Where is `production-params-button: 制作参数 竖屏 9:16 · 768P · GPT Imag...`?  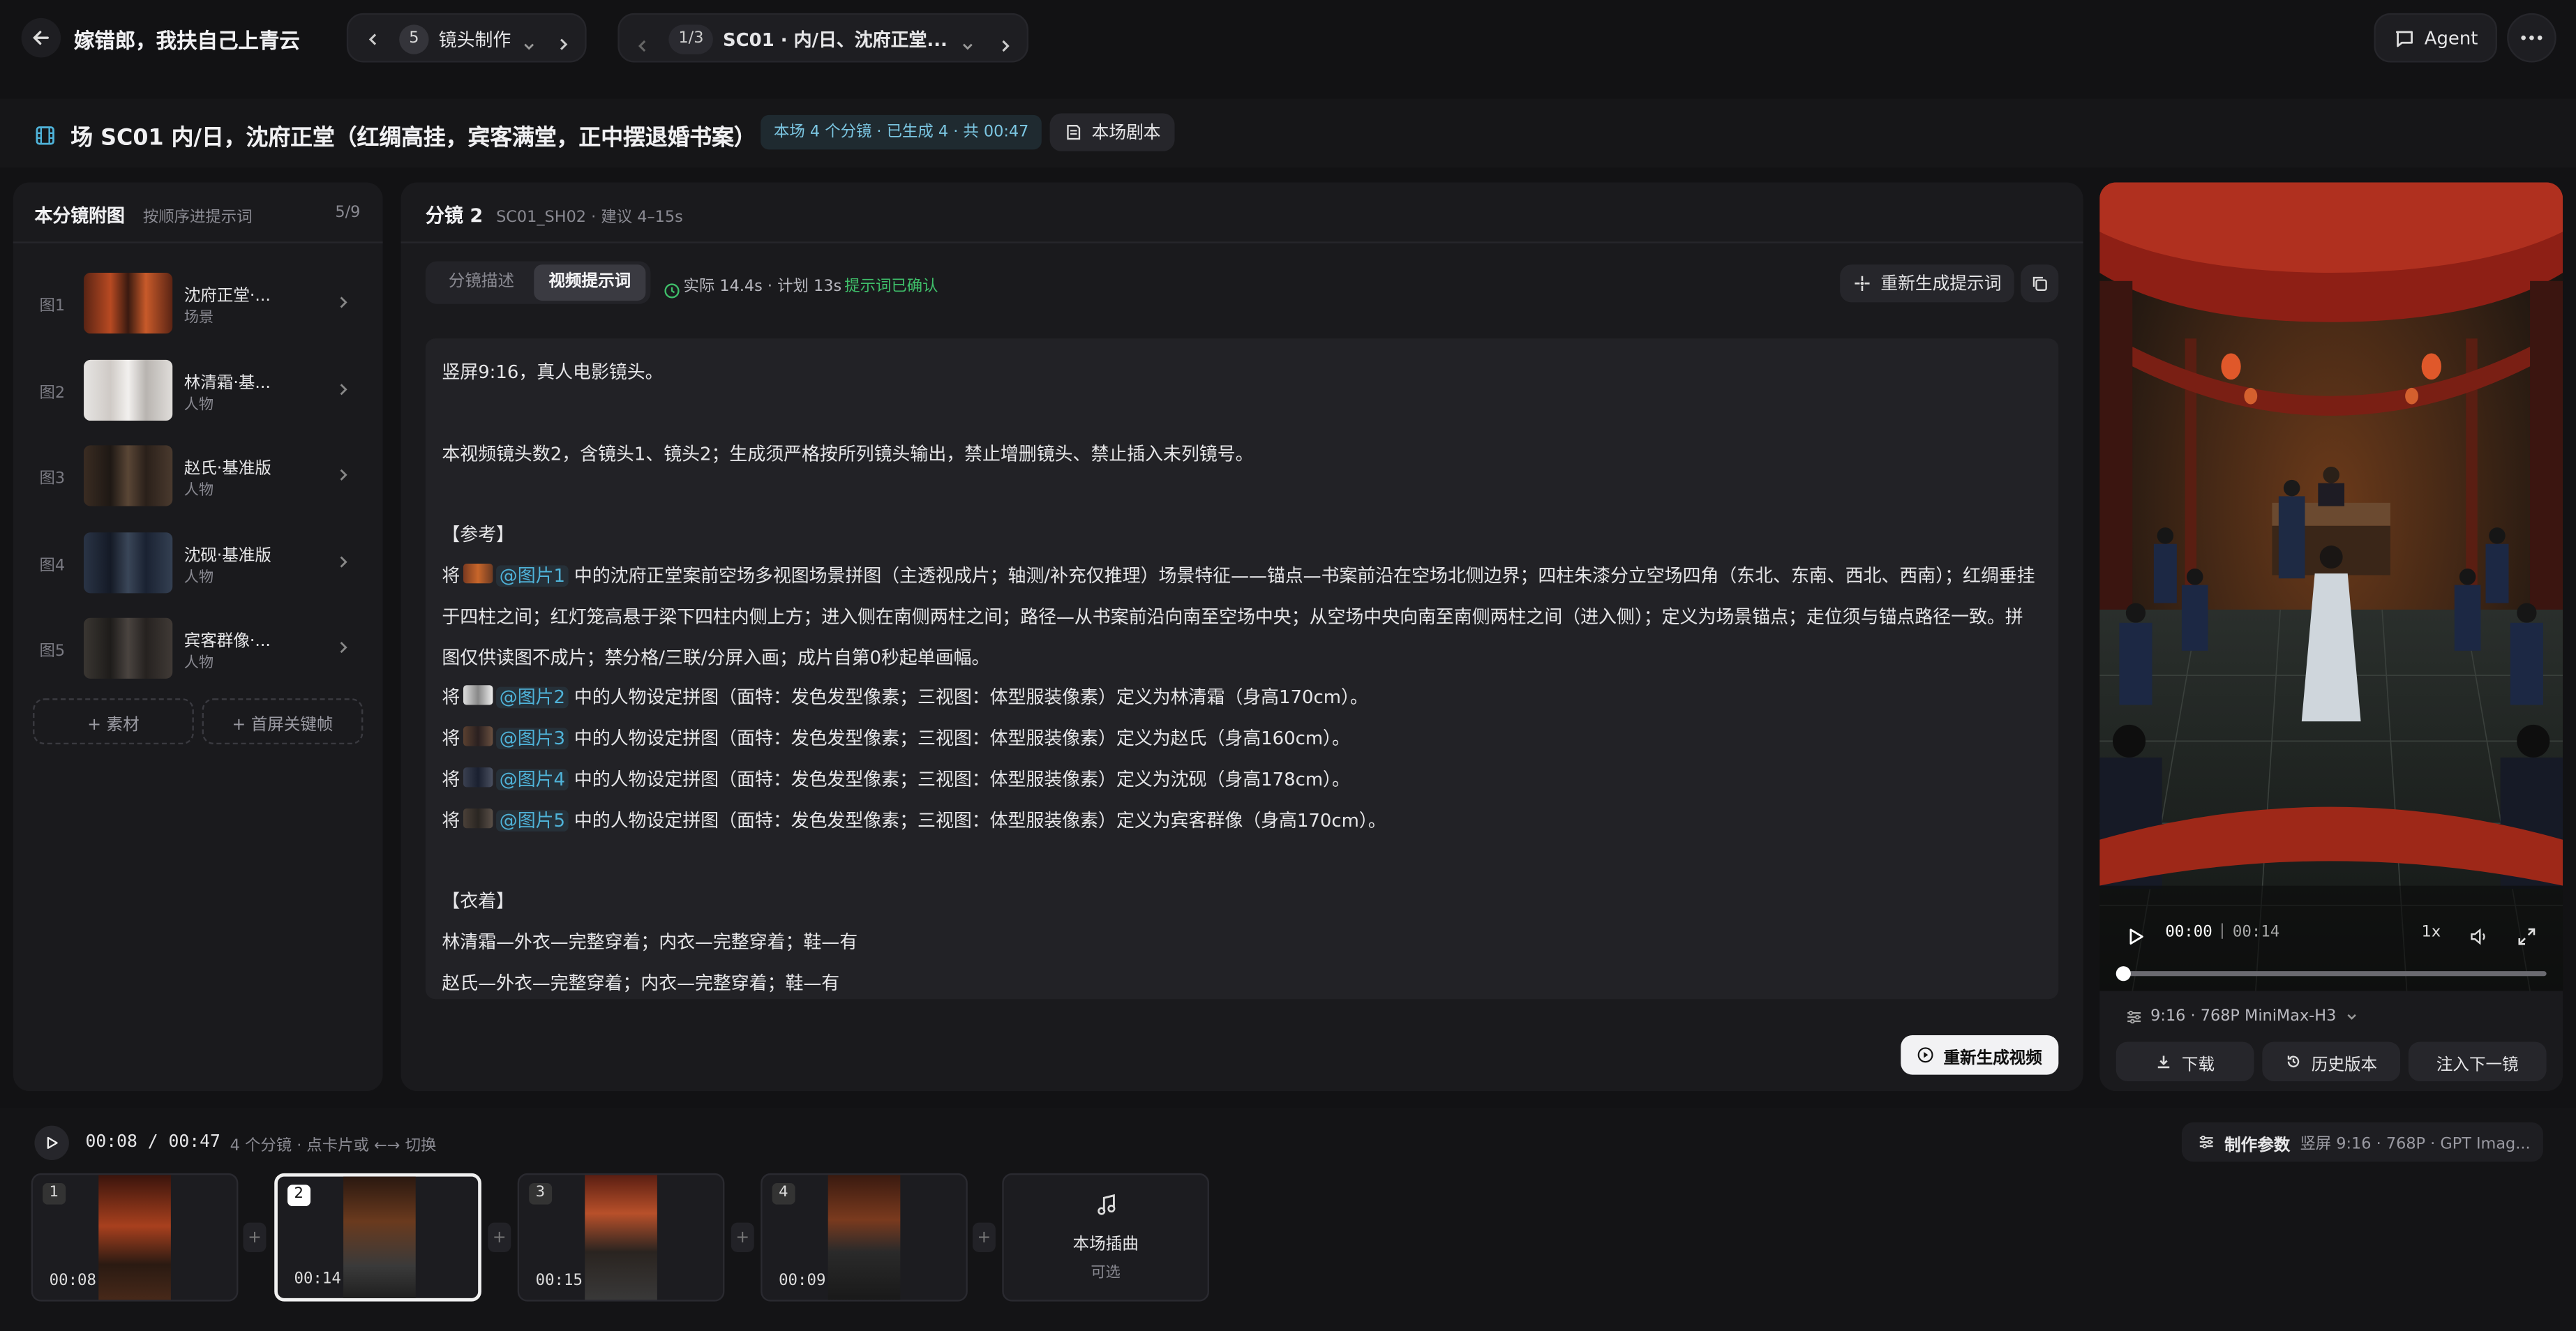 production-params-button: 制作参数 竖屏 9:16 · 768P · GPT Imag... is located at coordinates (2362, 1142).